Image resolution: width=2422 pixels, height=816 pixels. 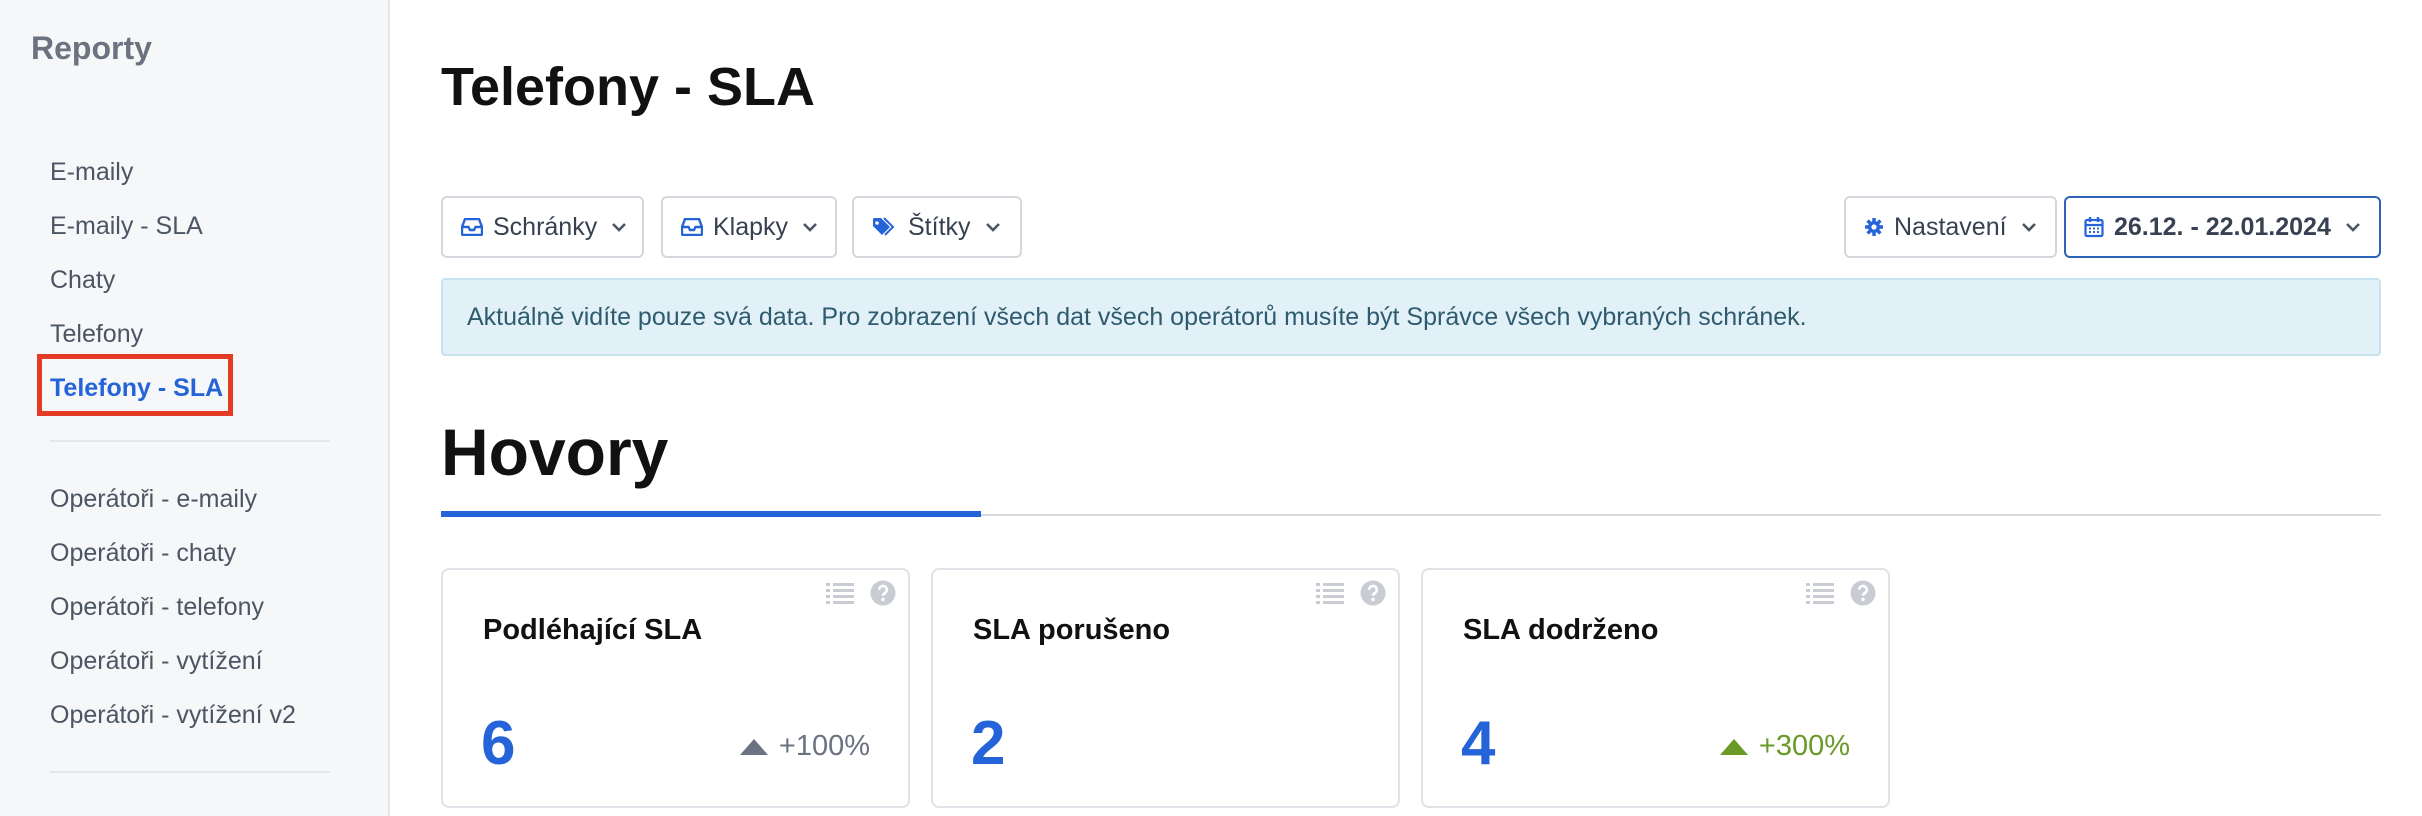 What do you see at coordinates (1165, 688) in the screenshot?
I see `metric-card-sla-violated: SLA porušeno 2` at bounding box center [1165, 688].